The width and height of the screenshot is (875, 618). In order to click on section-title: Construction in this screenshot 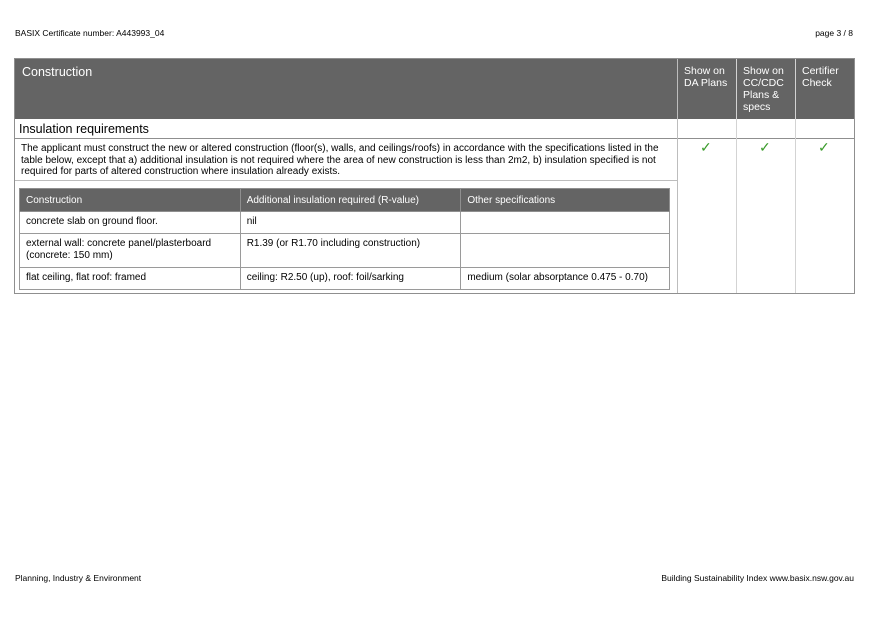, I will do `click(57, 72)`.